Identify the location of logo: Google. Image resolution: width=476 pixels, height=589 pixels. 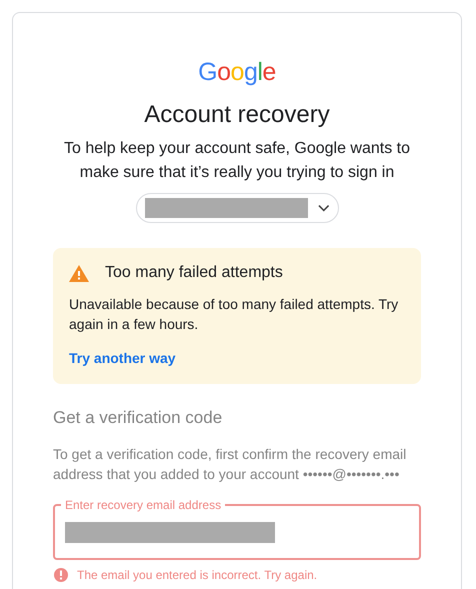
(237, 72).